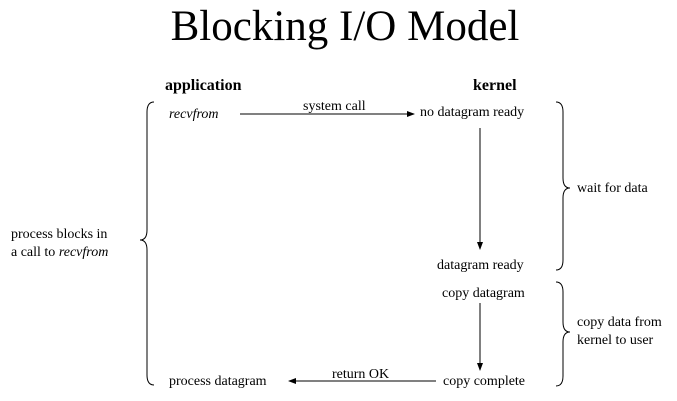 The width and height of the screenshot is (677, 401). I want to click on process-blocks-label-line2: a call to recvfrom, so click(59, 252).